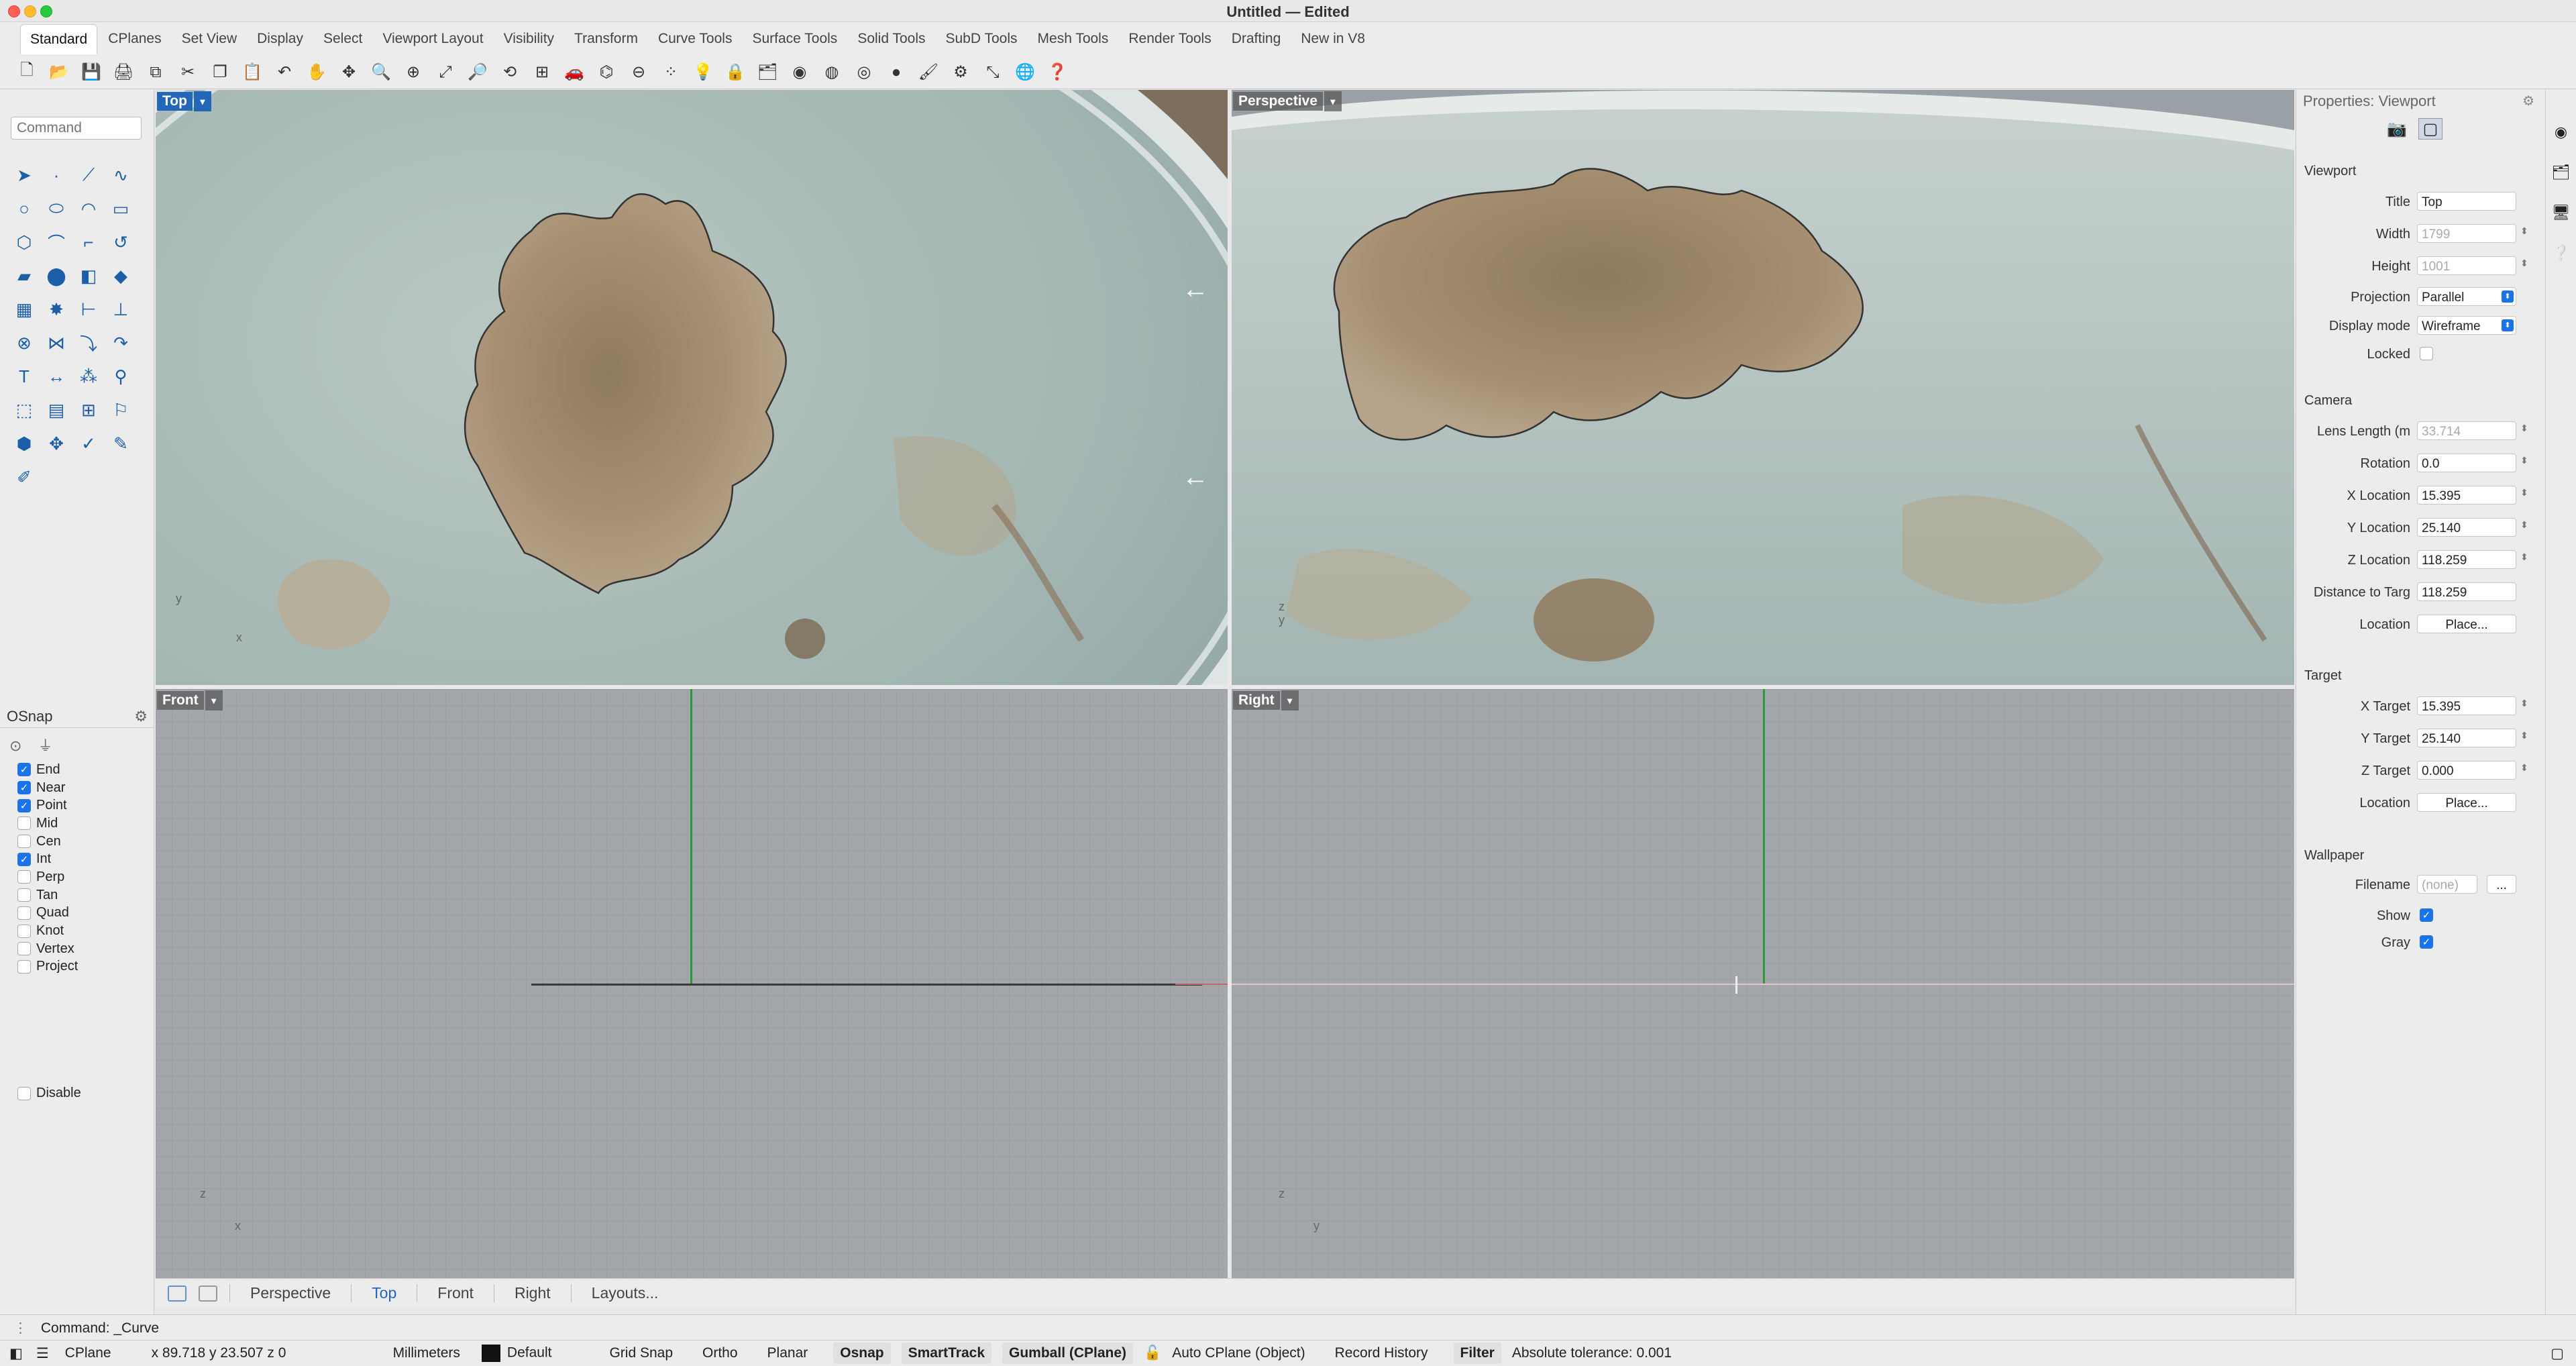 This screenshot has width=2576, height=1366. Describe the element at coordinates (2561, 214) in the screenshot. I see `display-icon: 🖥` at that location.